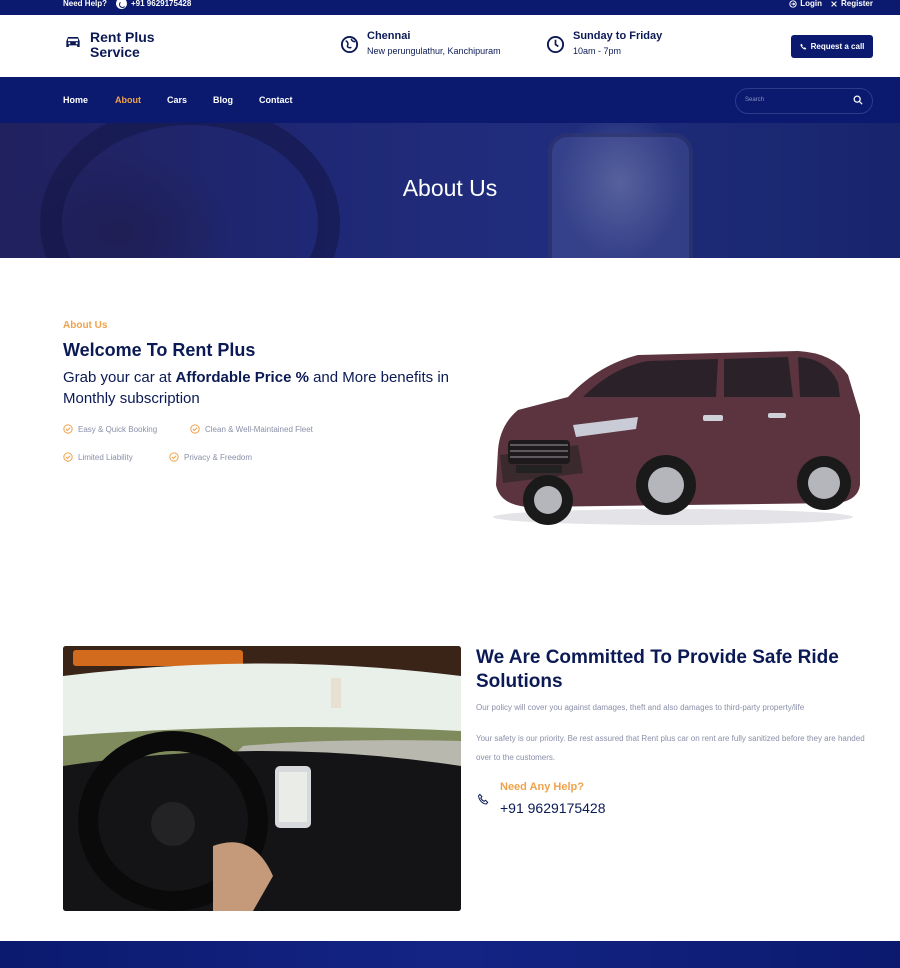  What do you see at coordinates (793, 4) in the screenshot?
I see `login-icon` at bounding box center [793, 4].